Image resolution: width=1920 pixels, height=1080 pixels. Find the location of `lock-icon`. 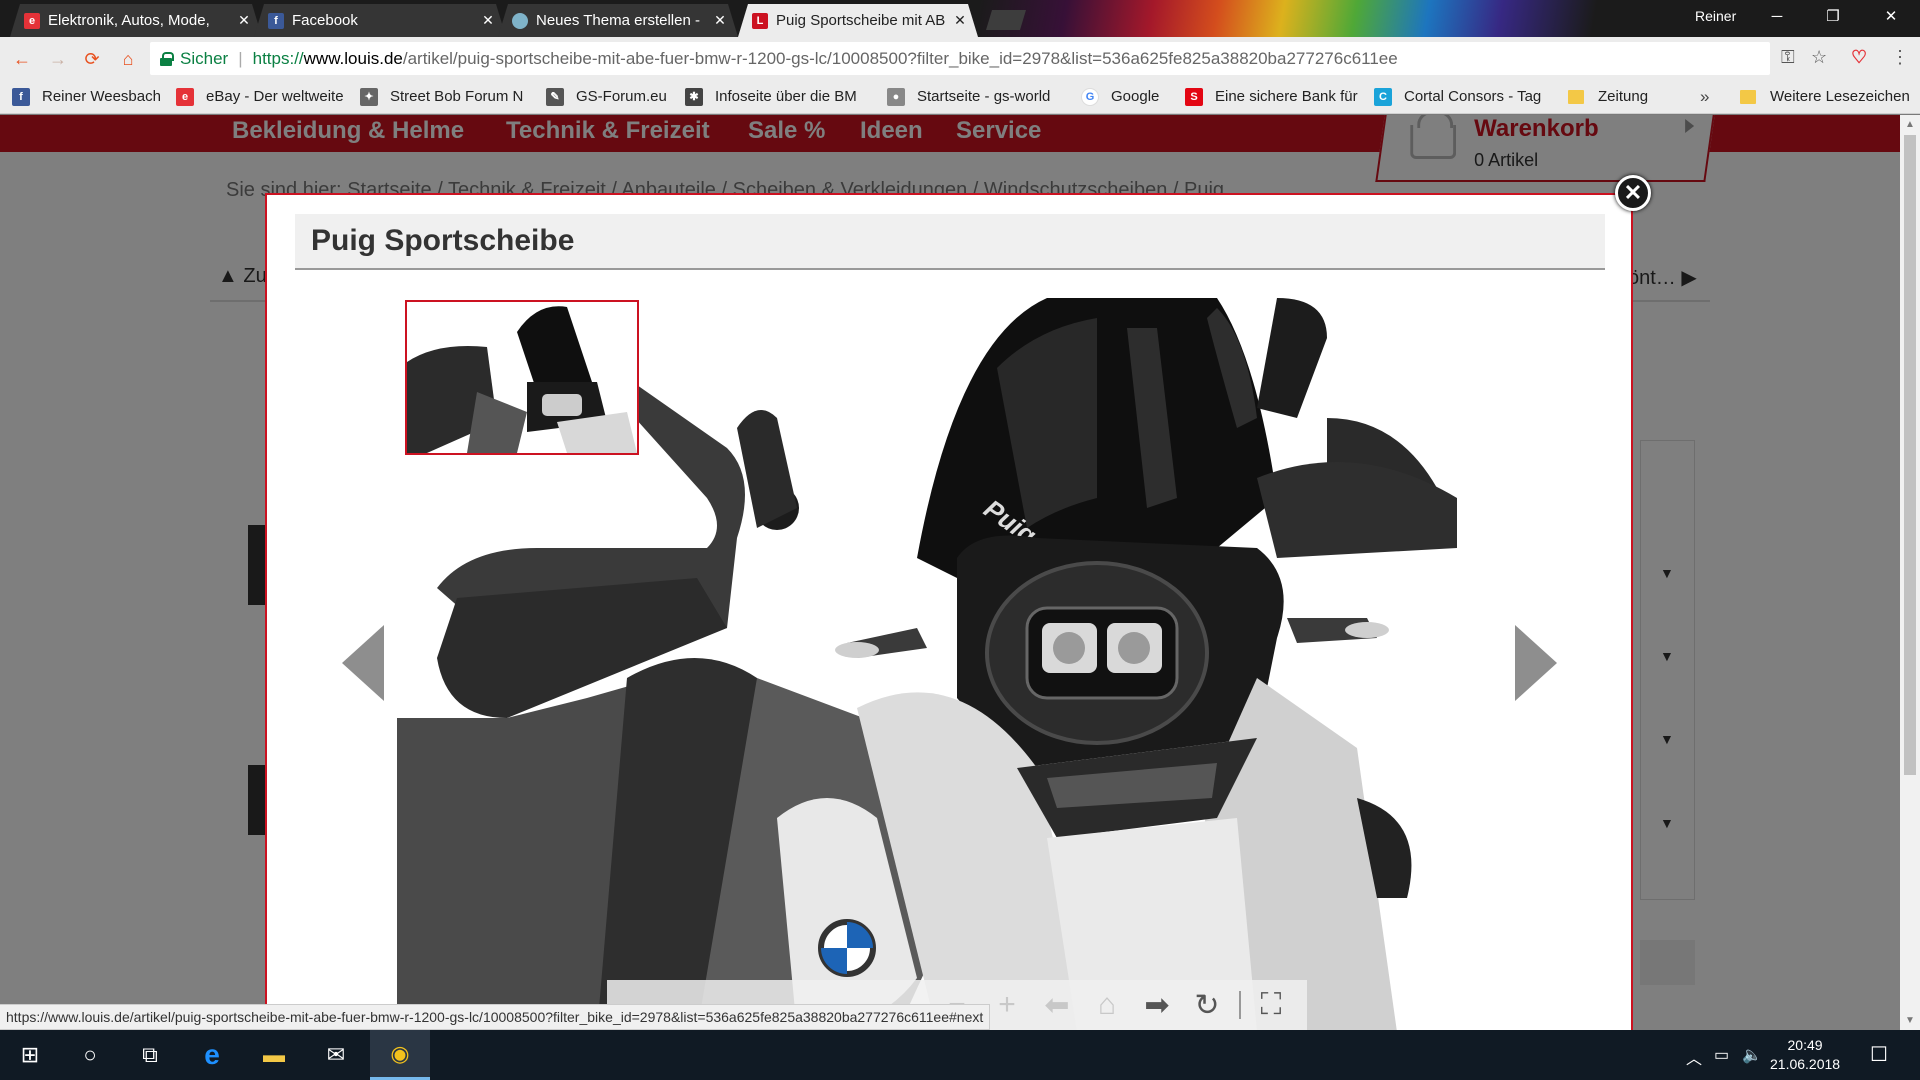

lock-icon is located at coordinates (167, 58).